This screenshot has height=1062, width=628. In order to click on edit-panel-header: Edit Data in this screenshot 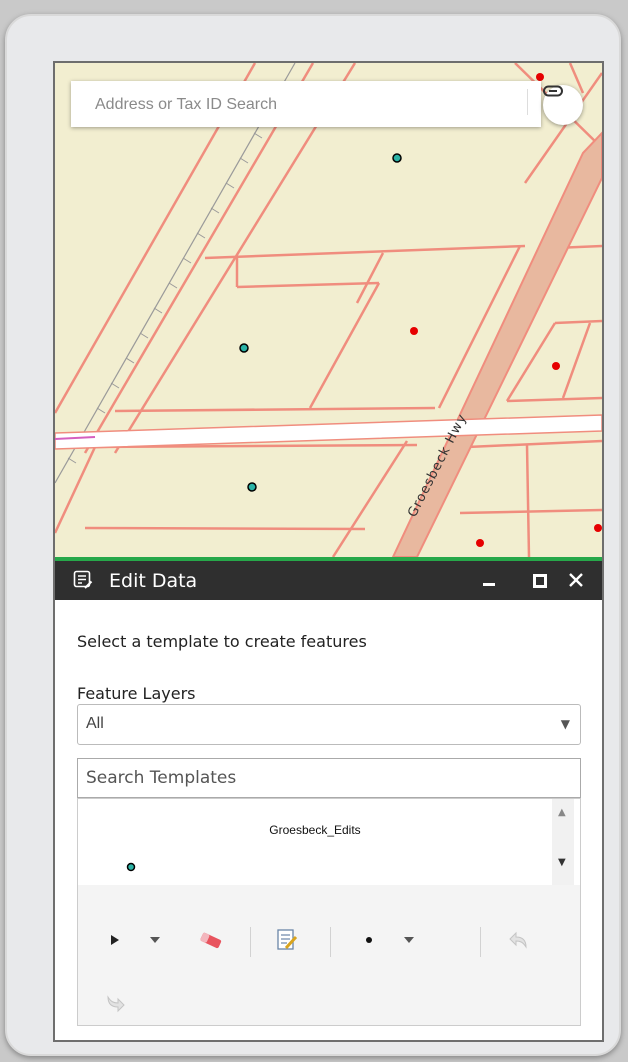, I will do `click(328, 580)`.